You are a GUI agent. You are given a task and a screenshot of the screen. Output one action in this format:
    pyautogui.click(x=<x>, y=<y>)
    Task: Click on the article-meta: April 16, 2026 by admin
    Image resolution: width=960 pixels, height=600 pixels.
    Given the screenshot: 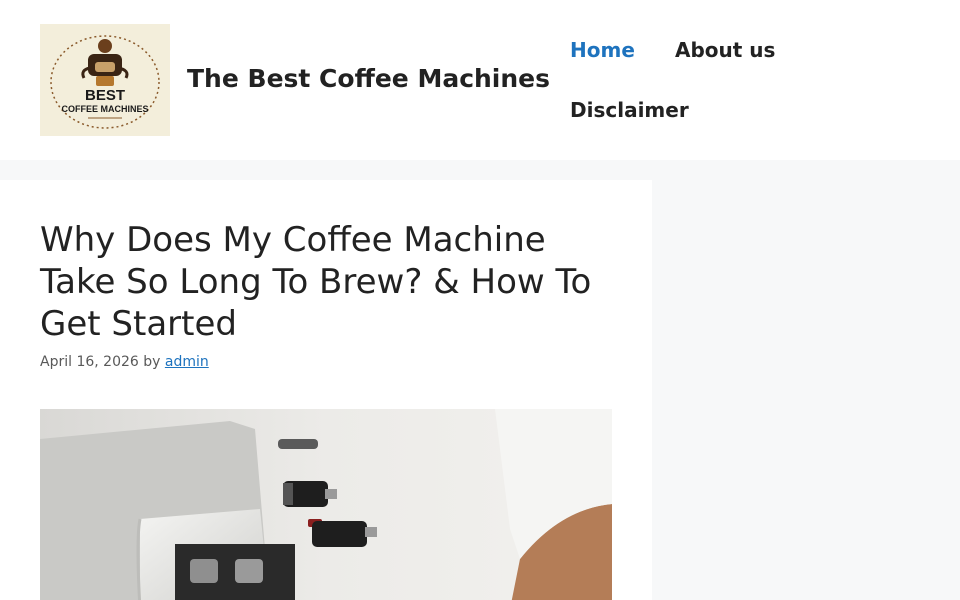 What is the action you would take?
    pyautogui.click(x=124, y=362)
    